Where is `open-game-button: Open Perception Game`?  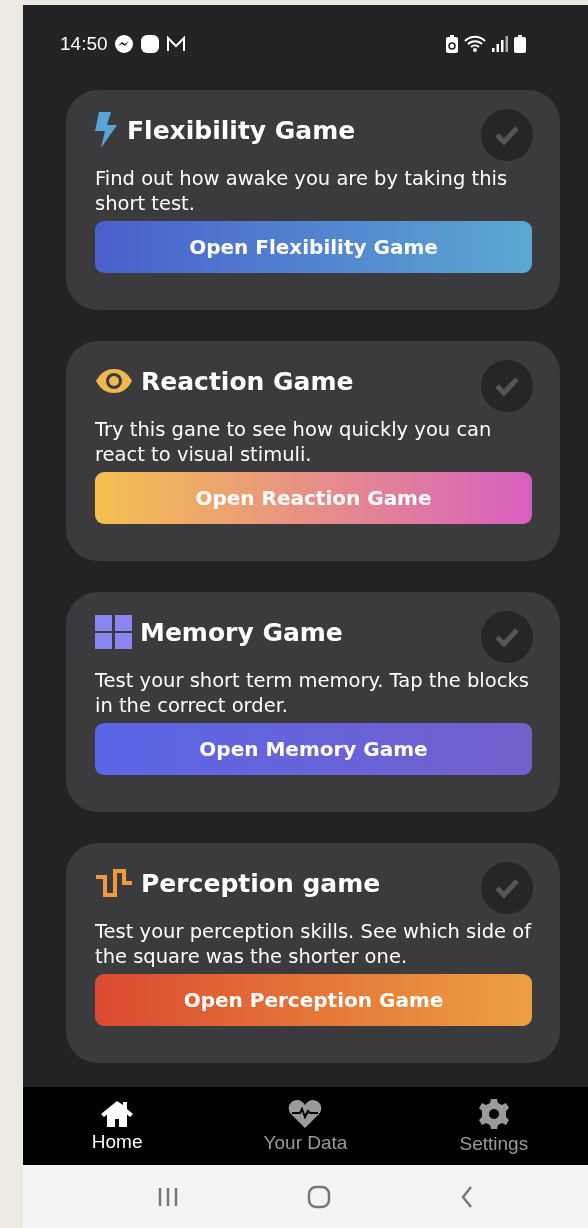 open-game-button: Open Perception Game is located at coordinates (313, 1000).